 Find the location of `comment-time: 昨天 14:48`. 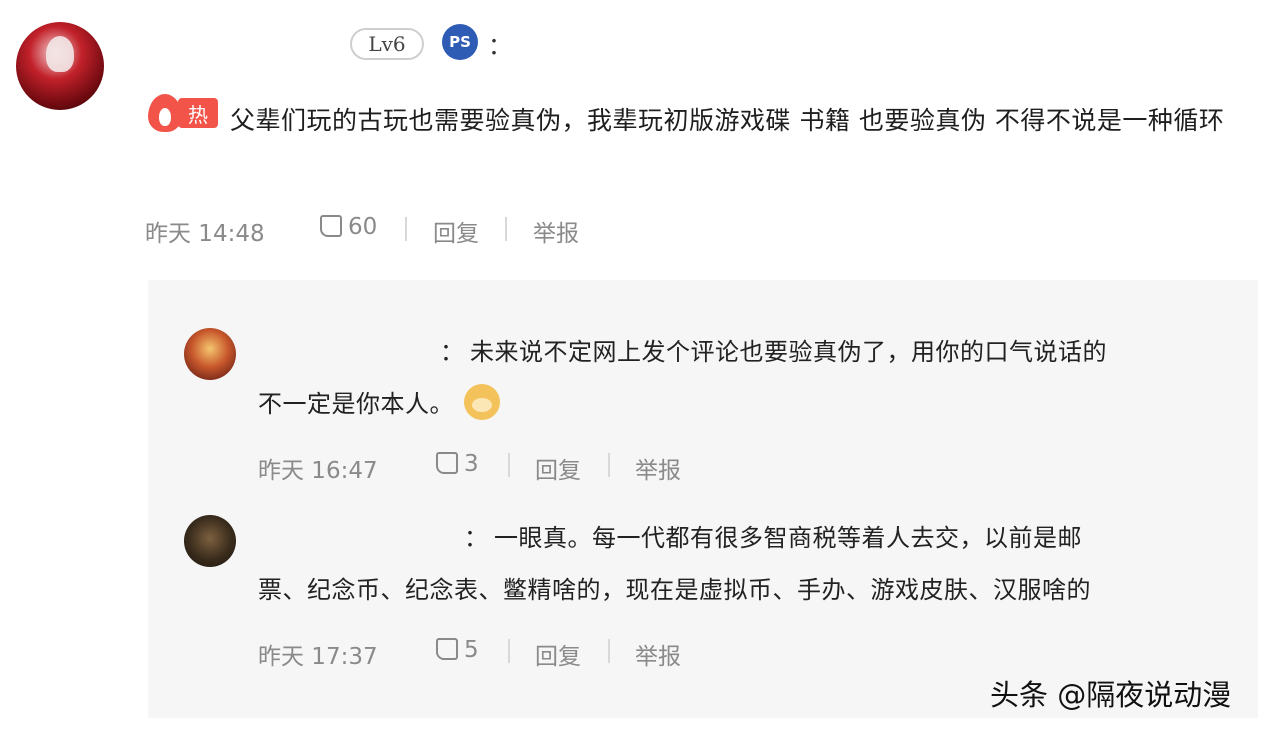

comment-time: 昨天 14:48 is located at coordinates (205, 234).